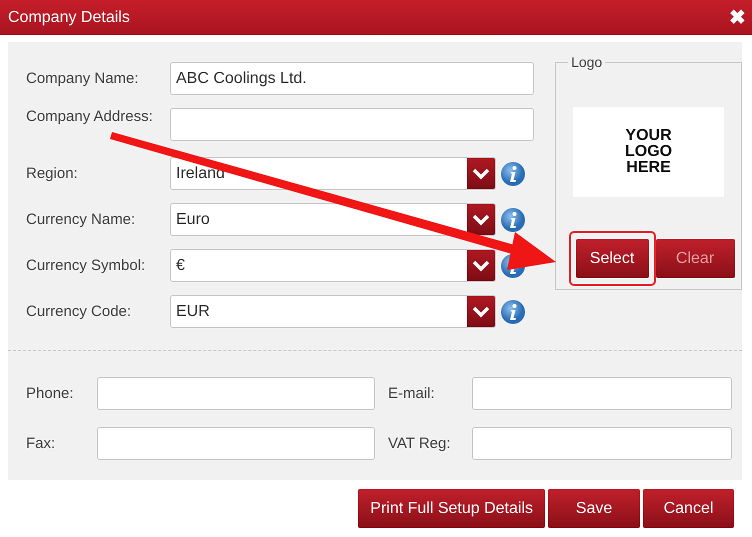 The width and height of the screenshot is (752, 537). I want to click on field-label: VAT Reg:, so click(420, 443).